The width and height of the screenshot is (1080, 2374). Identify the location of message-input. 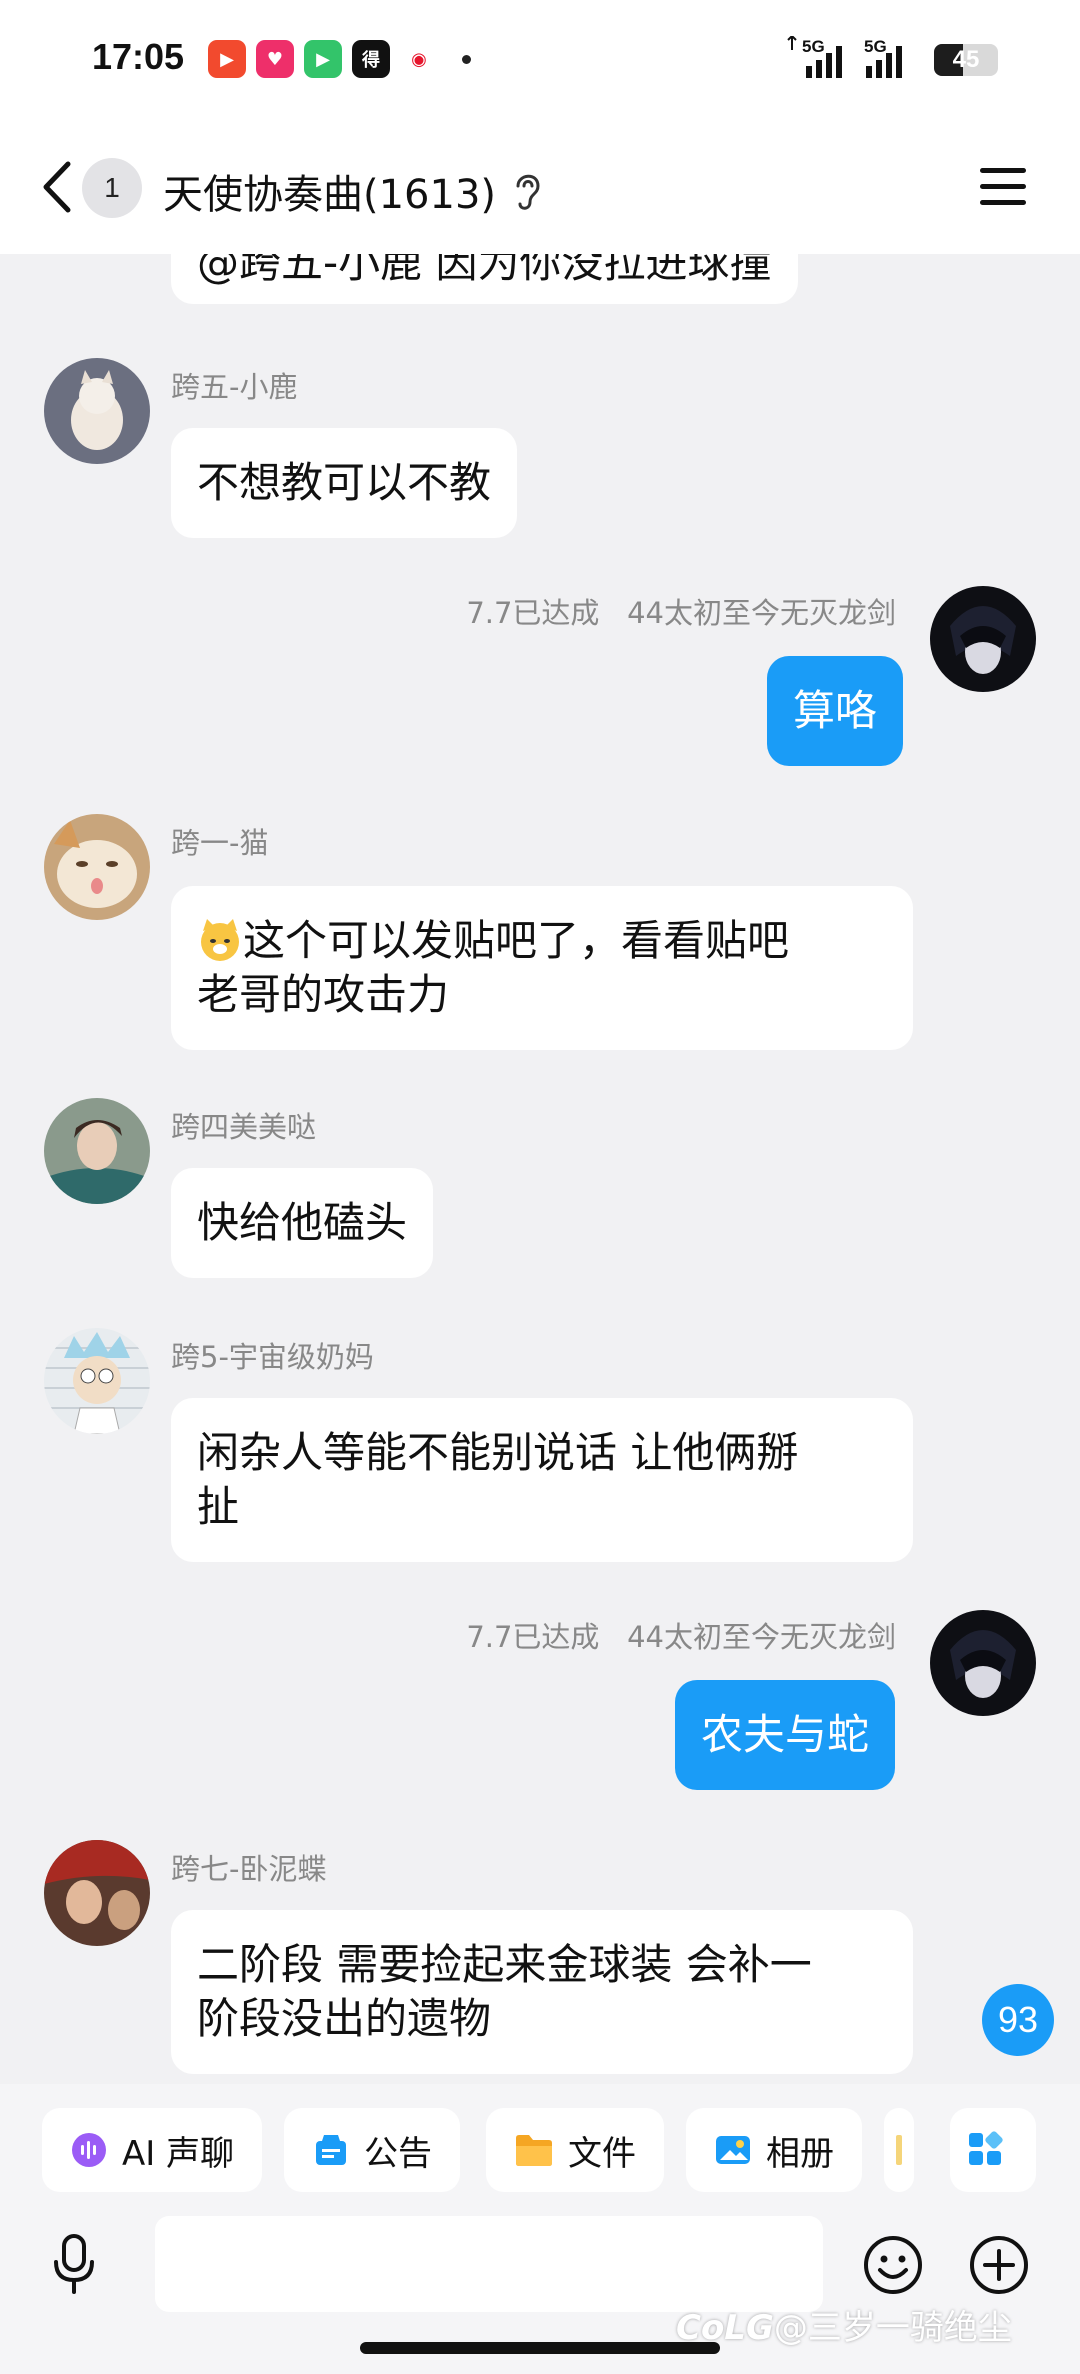
(489, 2264).